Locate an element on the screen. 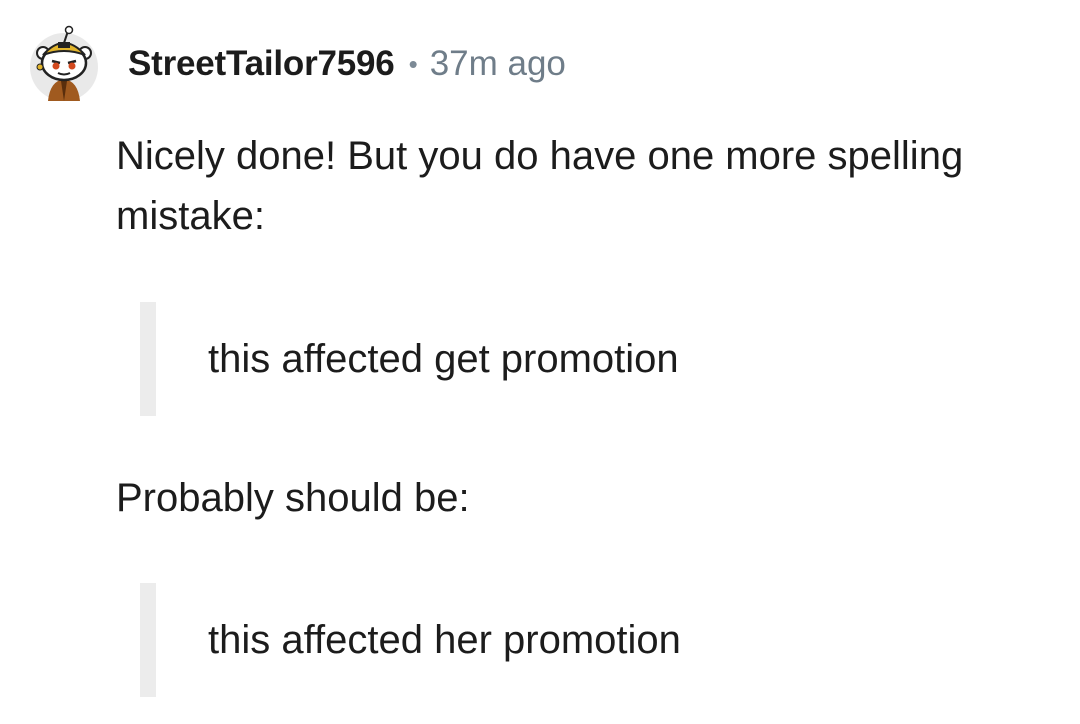 The image size is (1080, 724). quote-text: this affected get promotion is located at coordinates (443, 359).